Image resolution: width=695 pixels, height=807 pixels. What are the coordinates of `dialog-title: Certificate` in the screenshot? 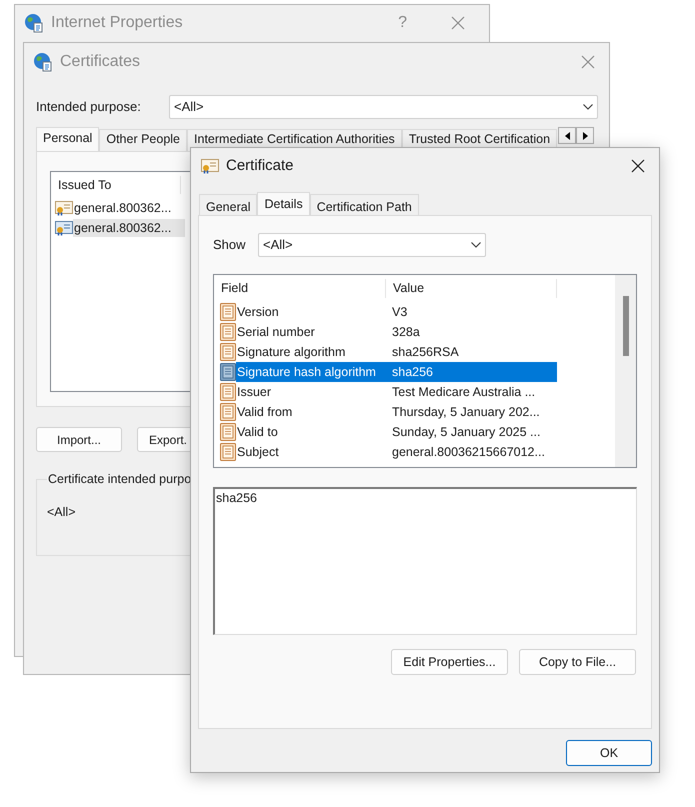 It's located at (260, 166).